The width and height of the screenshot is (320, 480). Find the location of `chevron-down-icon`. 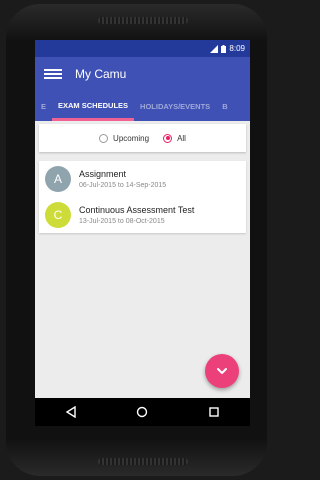

chevron-down-icon is located at coordinates (222, 371).